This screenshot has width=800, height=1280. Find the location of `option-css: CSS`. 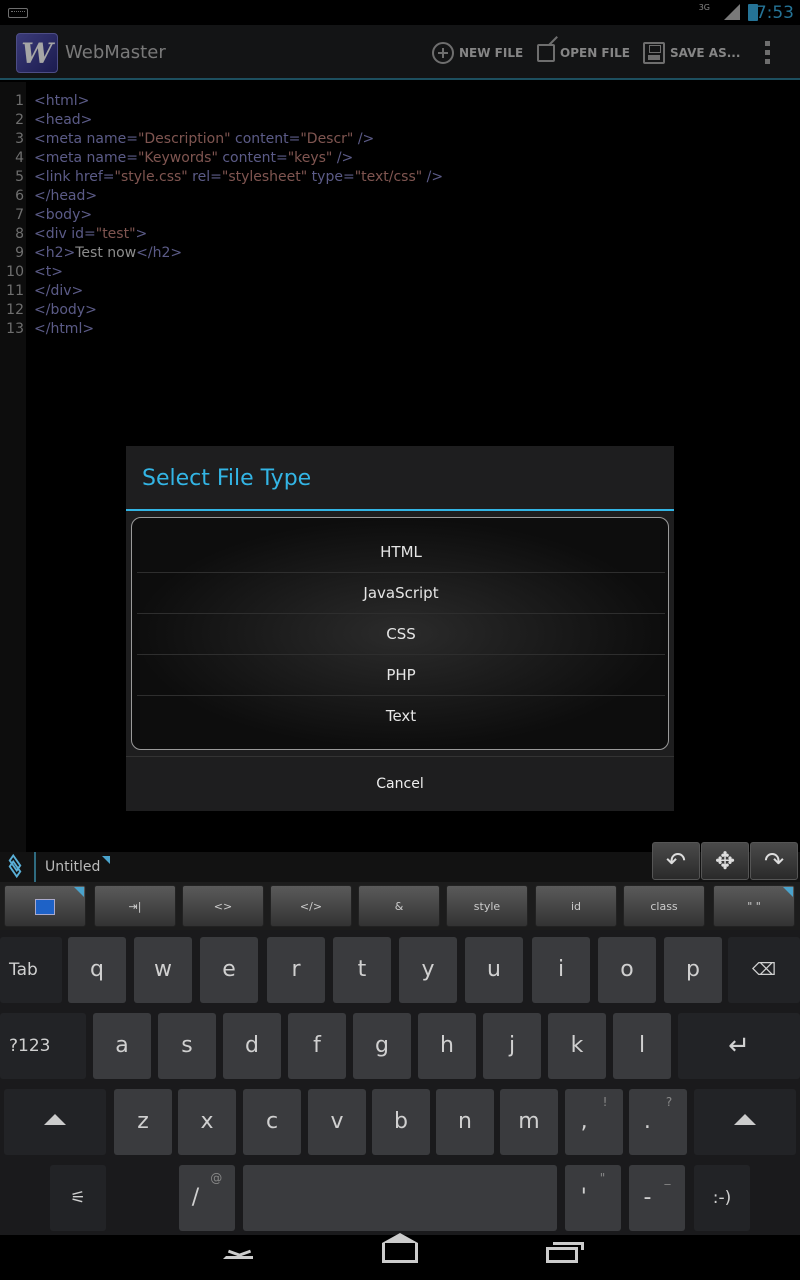

option-css: CSS is located at coordinates (401, 634).